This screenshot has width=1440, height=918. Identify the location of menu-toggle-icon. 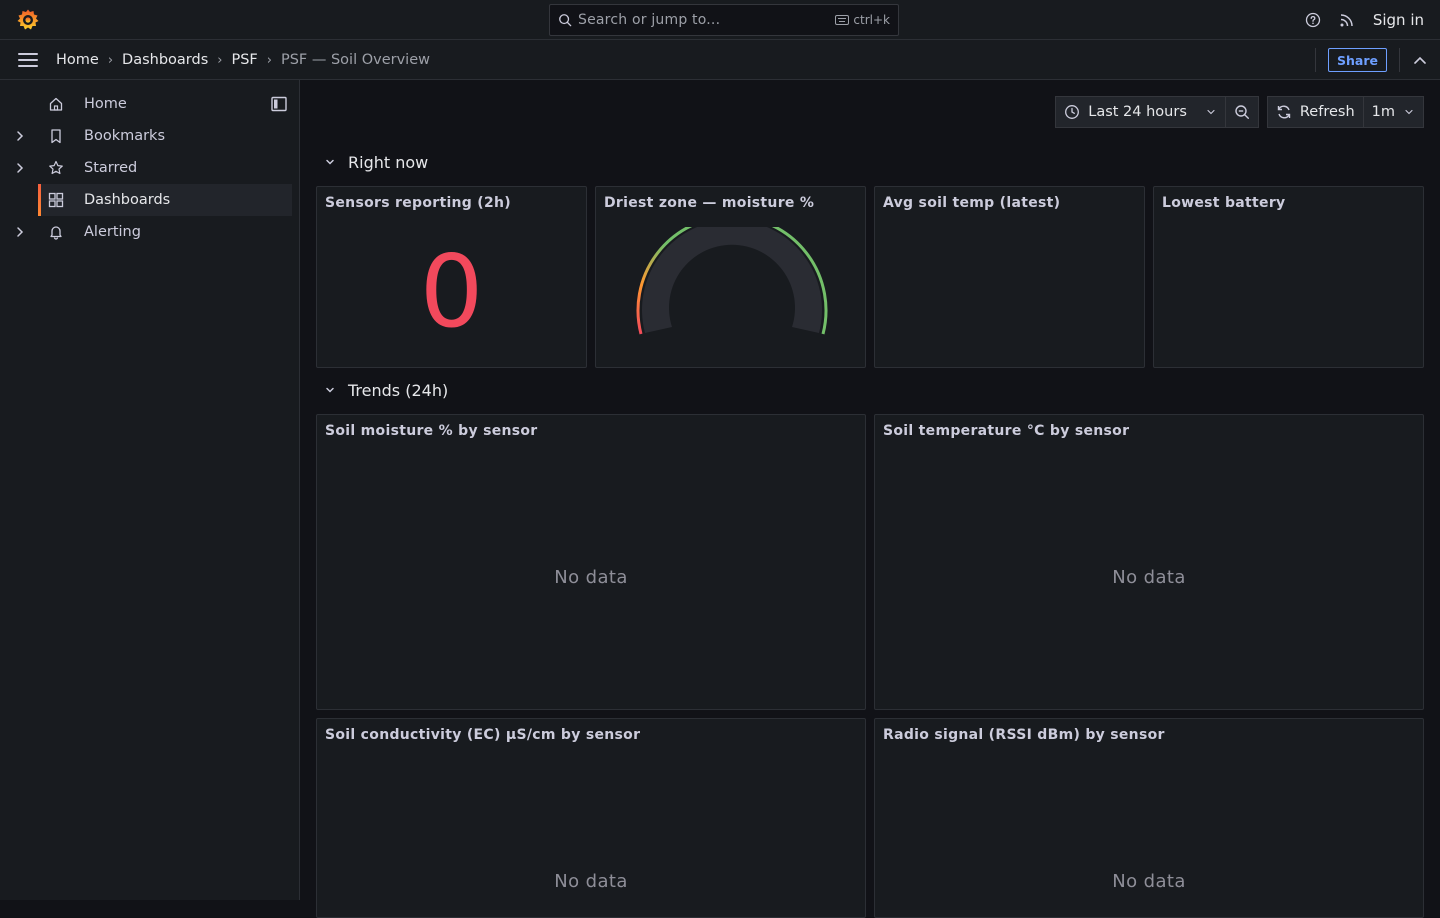
(28, 60).